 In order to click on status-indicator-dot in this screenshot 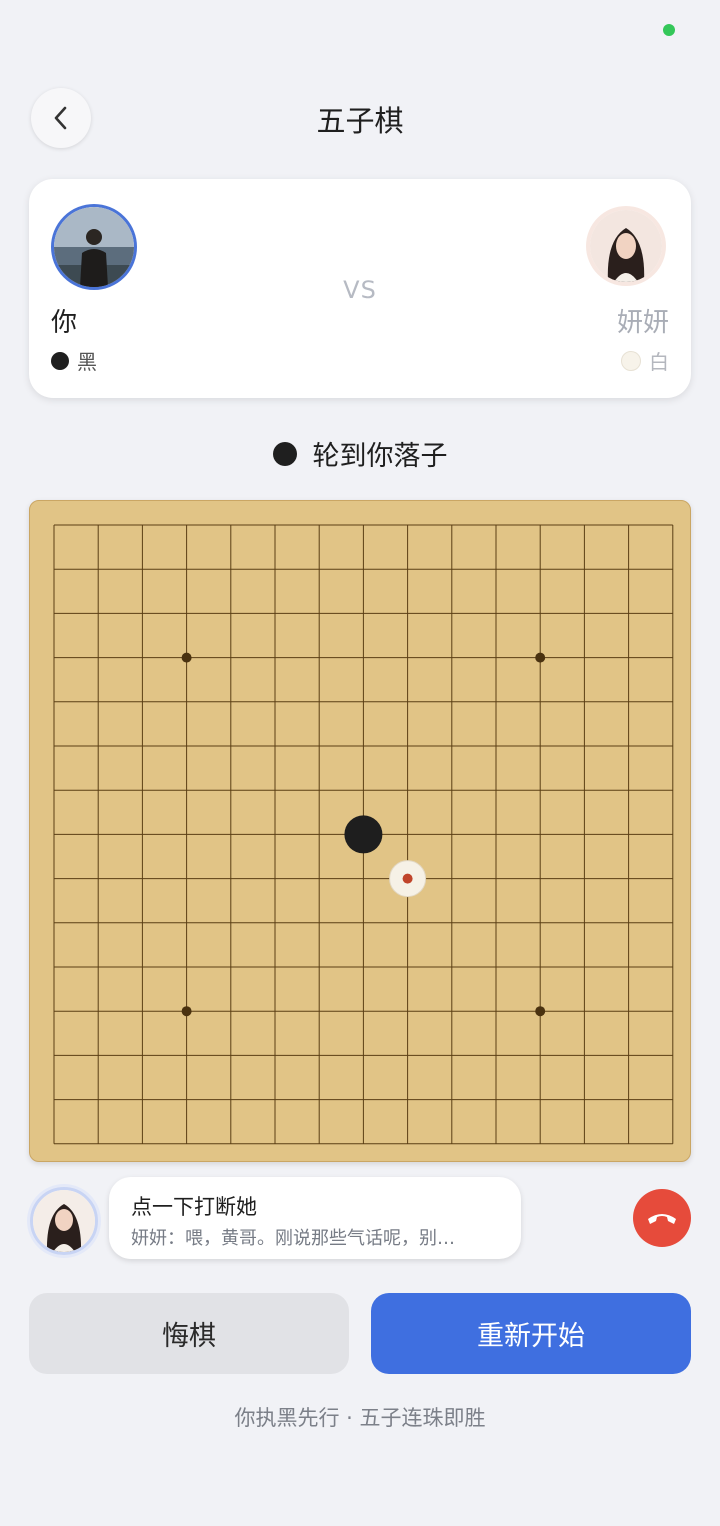, I will do `click(669, 30)`.